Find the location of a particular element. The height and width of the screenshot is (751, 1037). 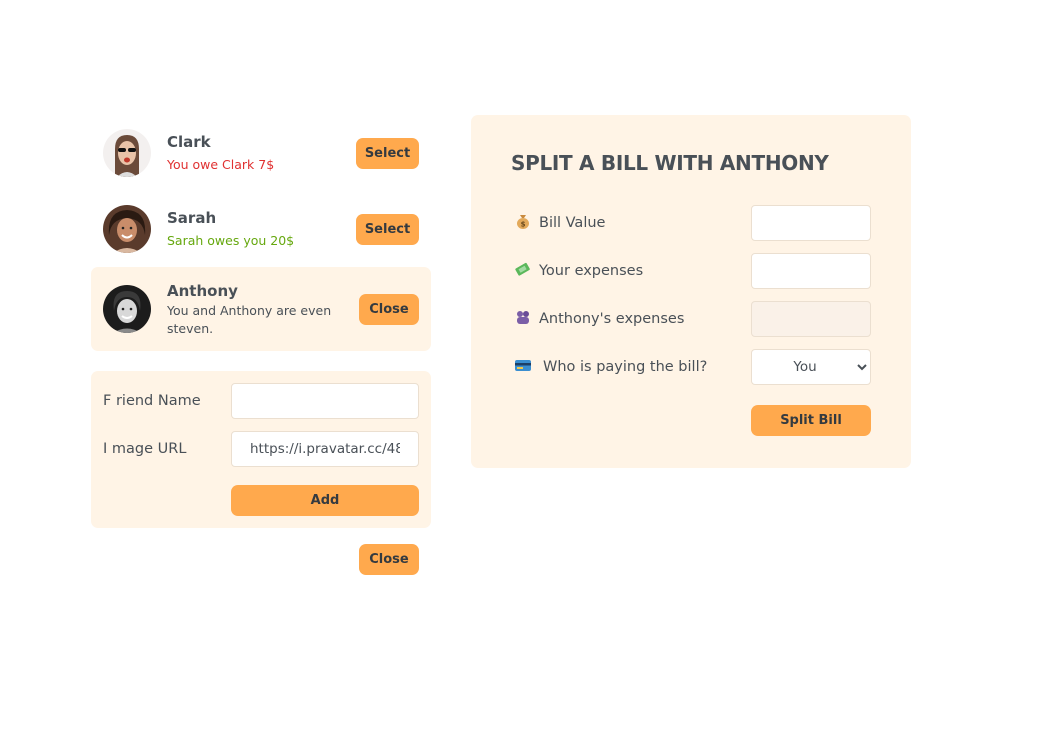

your-expenses-text: Your expenses is located at coordinates (591, 271).